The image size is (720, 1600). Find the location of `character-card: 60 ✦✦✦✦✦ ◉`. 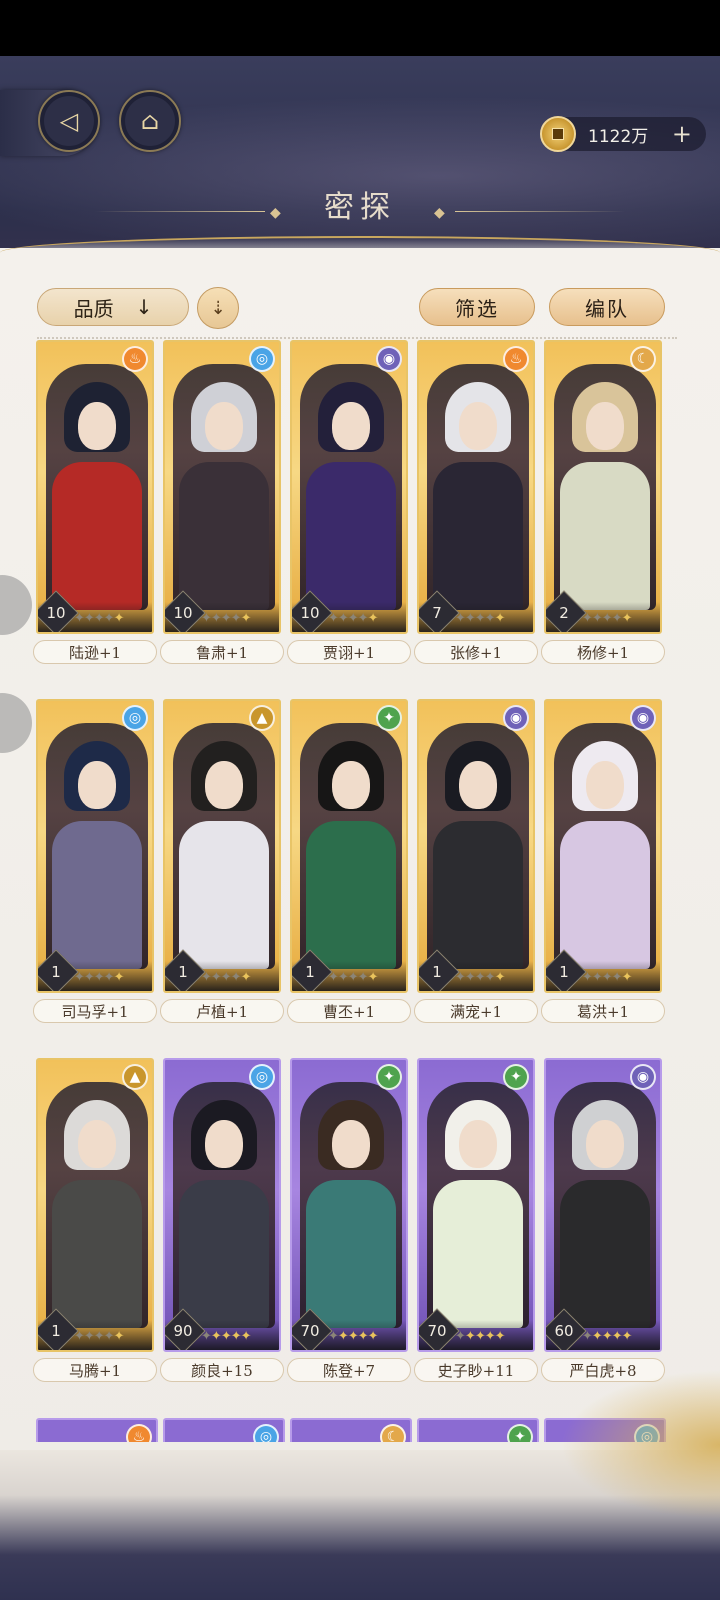

character-card: 60 ✦✦✦✦✦ ◉ is located at coordinates (603, 1205).